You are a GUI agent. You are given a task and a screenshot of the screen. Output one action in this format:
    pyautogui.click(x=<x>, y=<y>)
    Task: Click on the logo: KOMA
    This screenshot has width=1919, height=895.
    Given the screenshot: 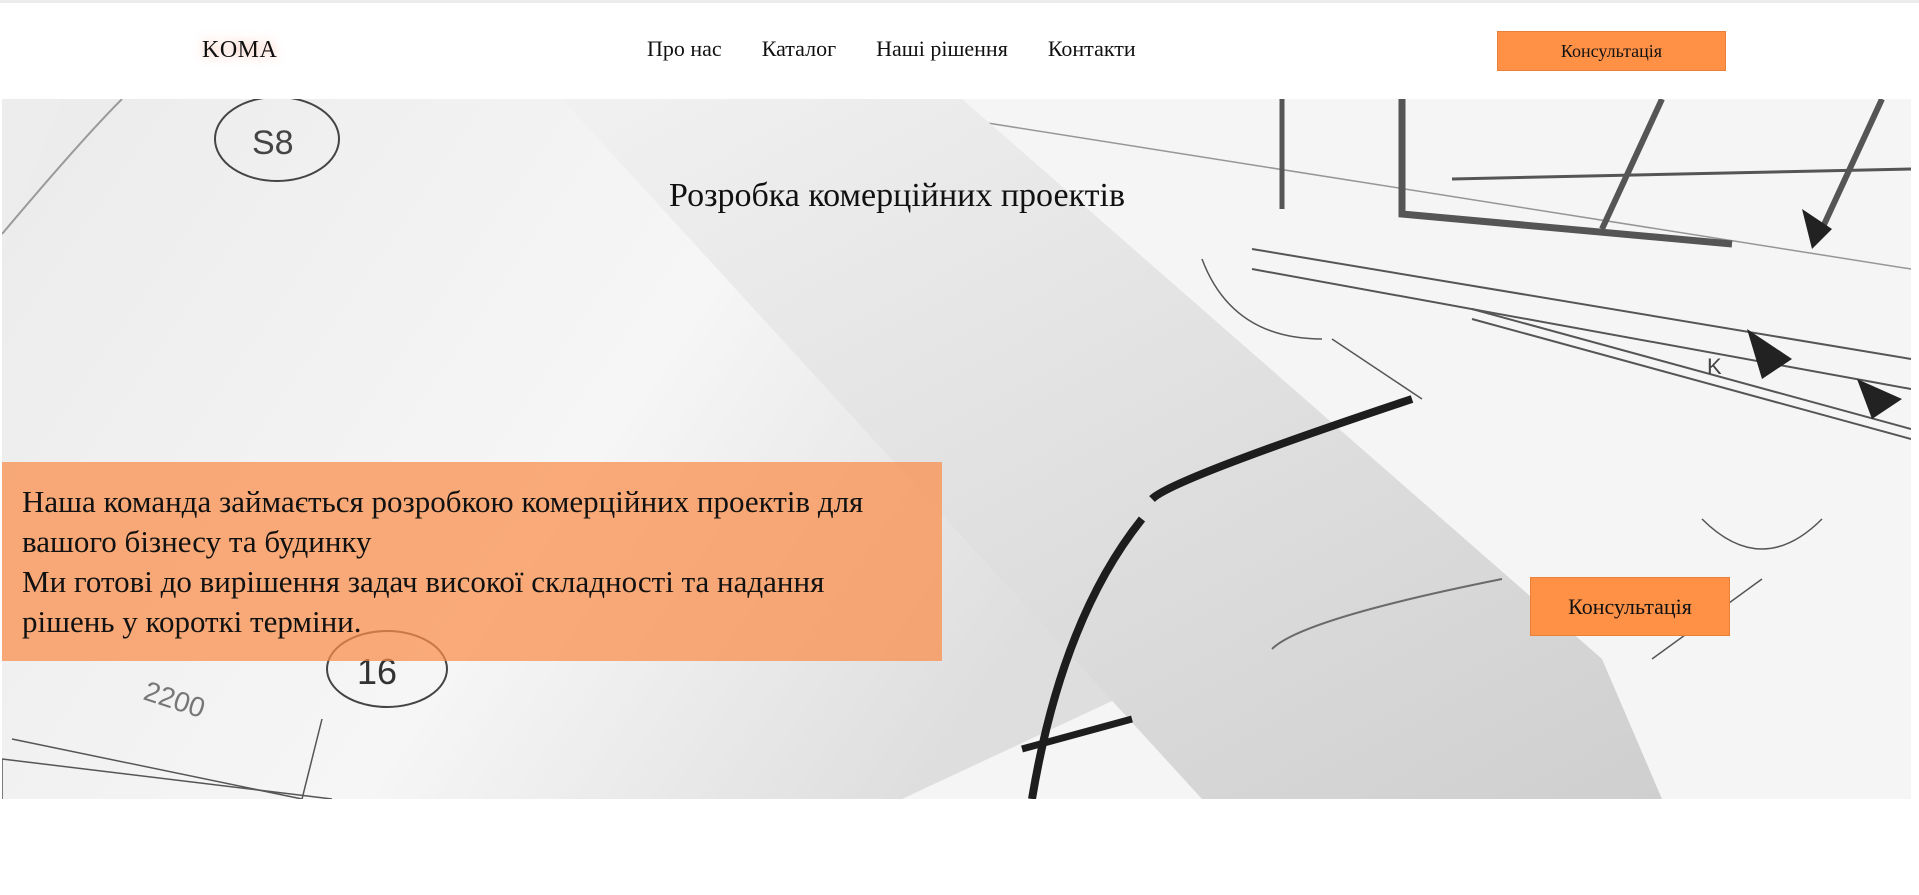 What is the action you would take?
    pyautogui.click(x=239, y=50)
    